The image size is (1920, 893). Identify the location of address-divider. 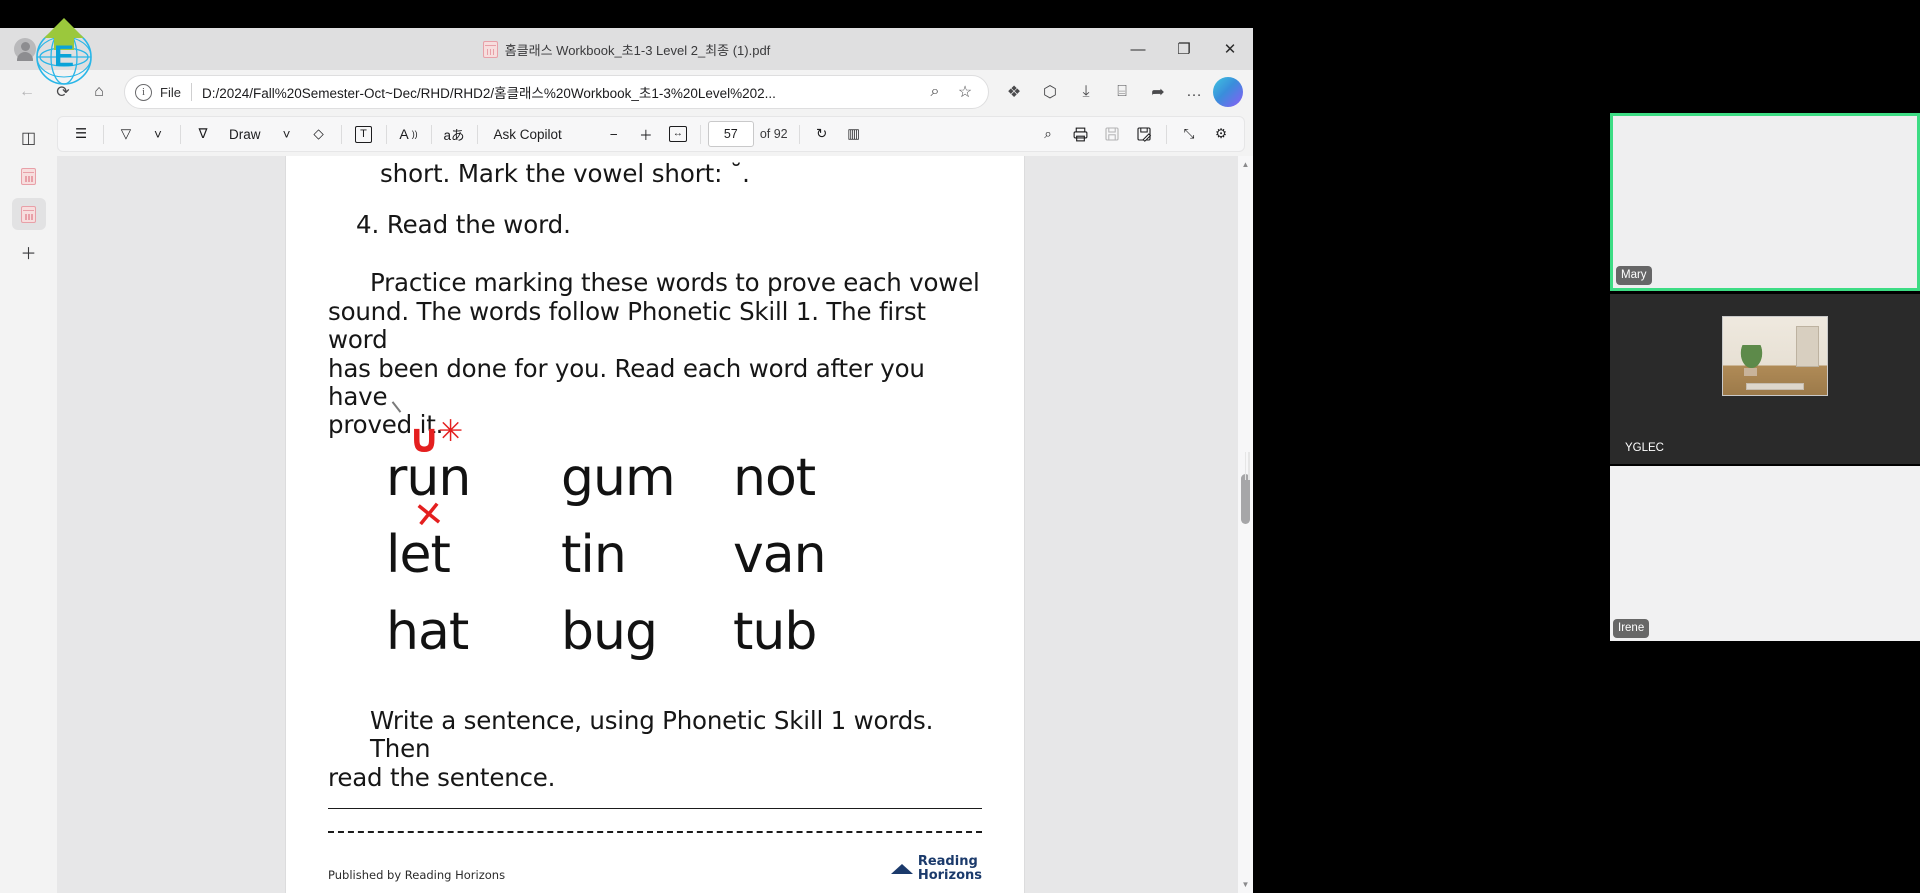
(191, 92).